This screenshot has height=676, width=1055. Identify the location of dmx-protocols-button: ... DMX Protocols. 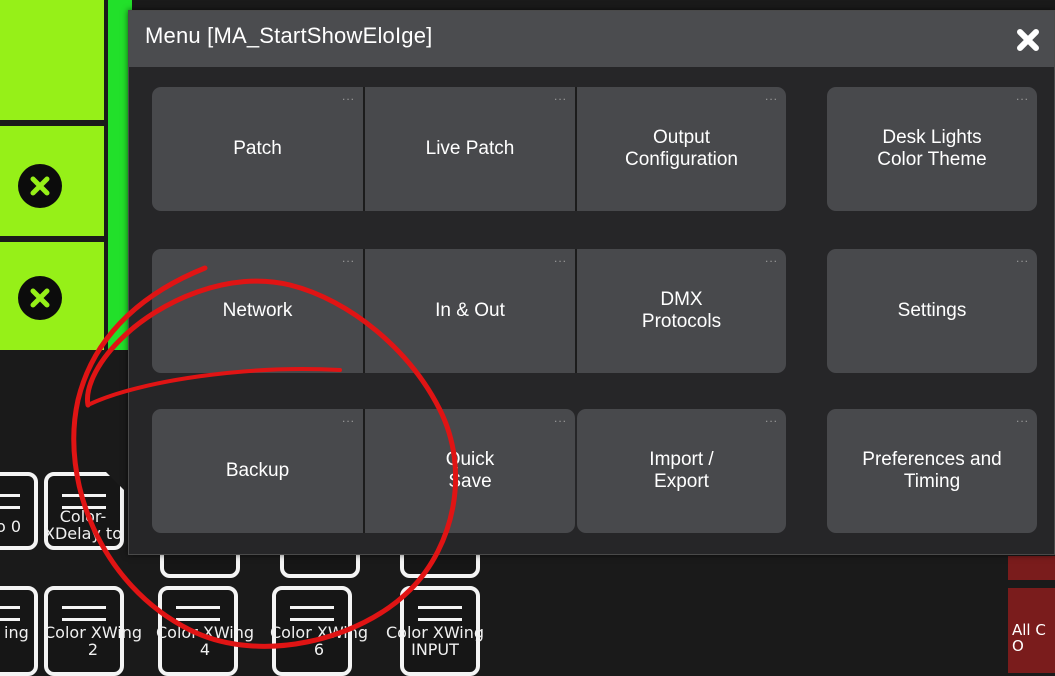
(680, 311).